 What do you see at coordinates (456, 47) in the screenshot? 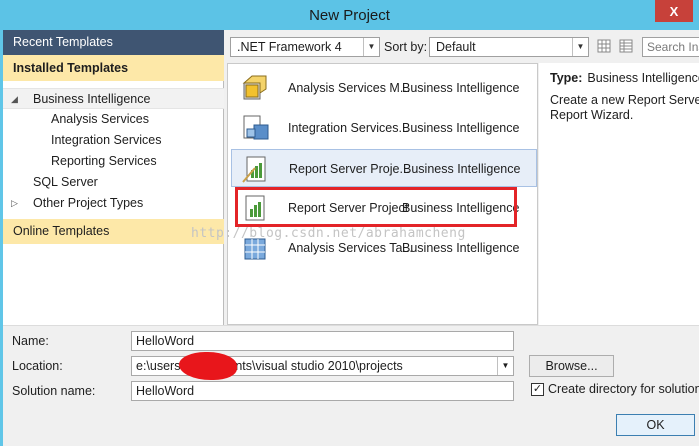
I see `sort-value: Default` at bounding box center [456, 47].